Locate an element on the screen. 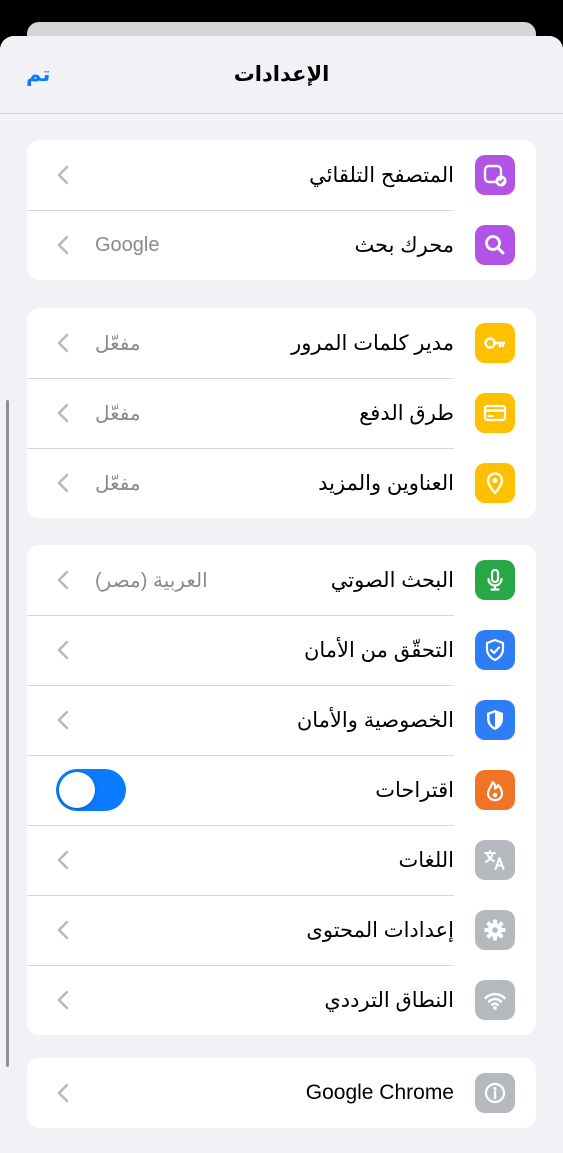 The width and height of the screenshot is (563, 1153). flame-icon is located at coordinates (495, 790).